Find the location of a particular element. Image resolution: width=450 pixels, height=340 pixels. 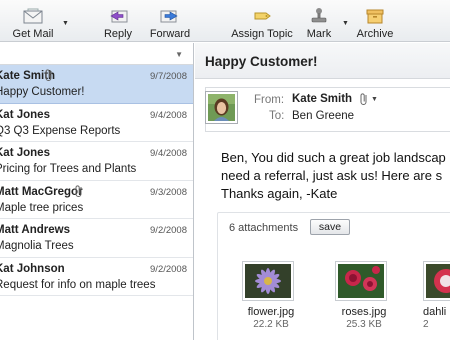

get-mail-button: Get Mail is located at coordinates (33, 21).